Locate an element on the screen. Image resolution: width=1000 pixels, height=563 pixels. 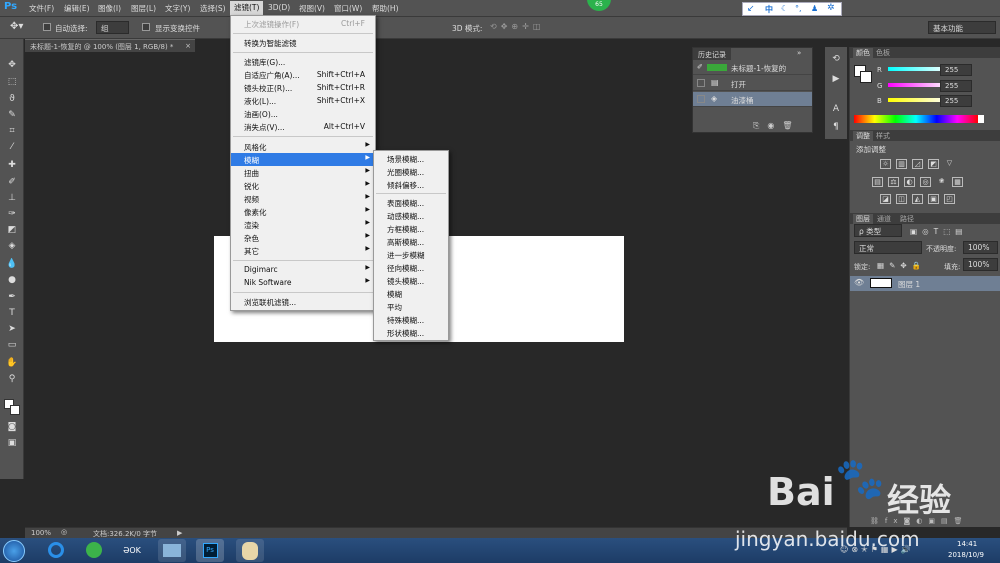
threshold-icon: ◭ is located at coordinates (917, 199).